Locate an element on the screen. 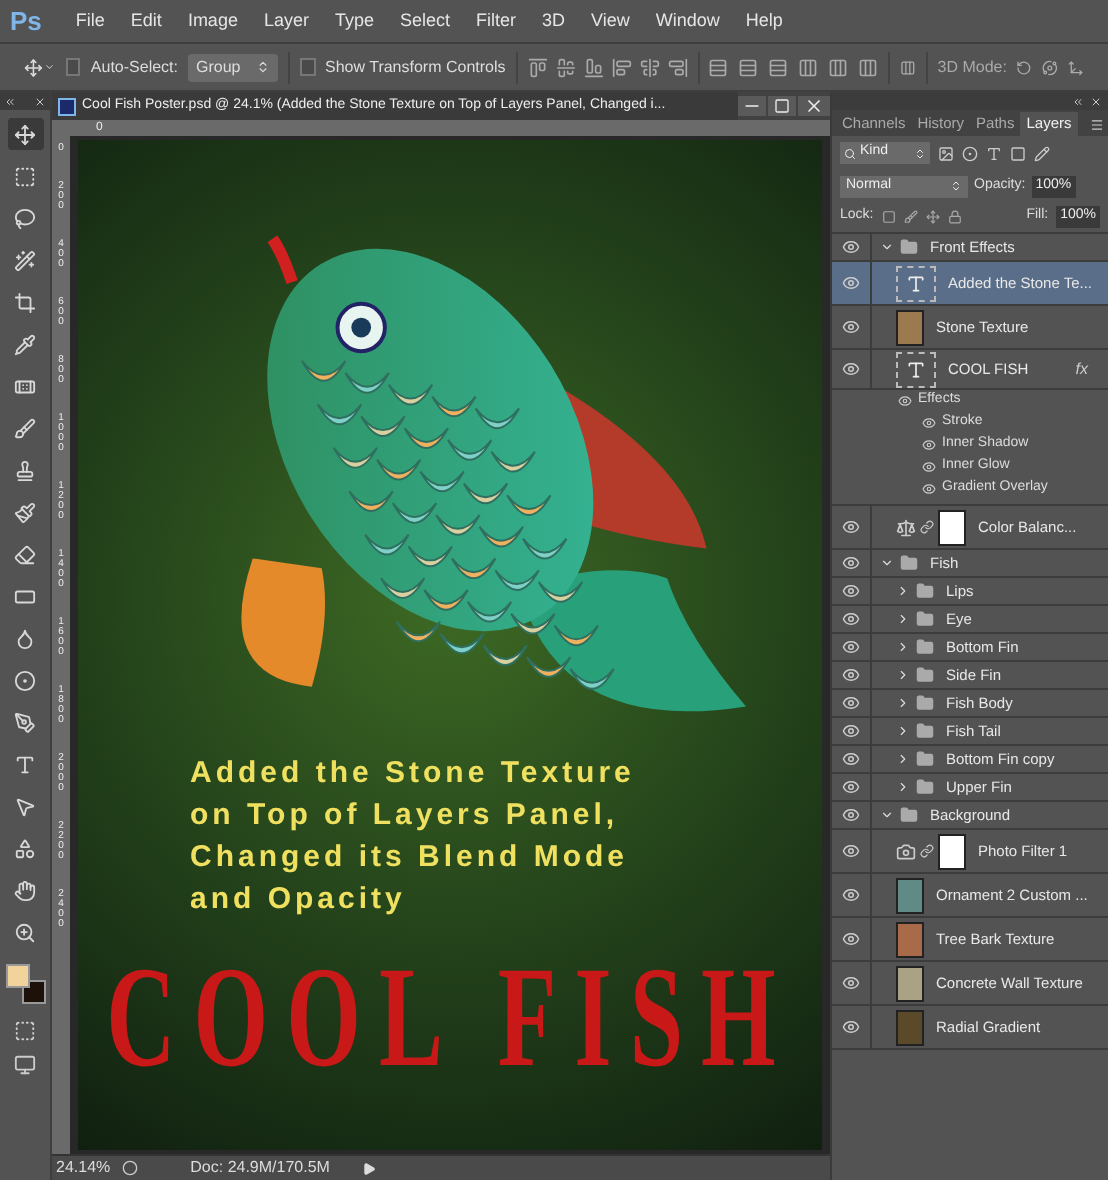 This screenshot has width=1108, height=1180. rotate-icon is located at coordinates (1024, 67).